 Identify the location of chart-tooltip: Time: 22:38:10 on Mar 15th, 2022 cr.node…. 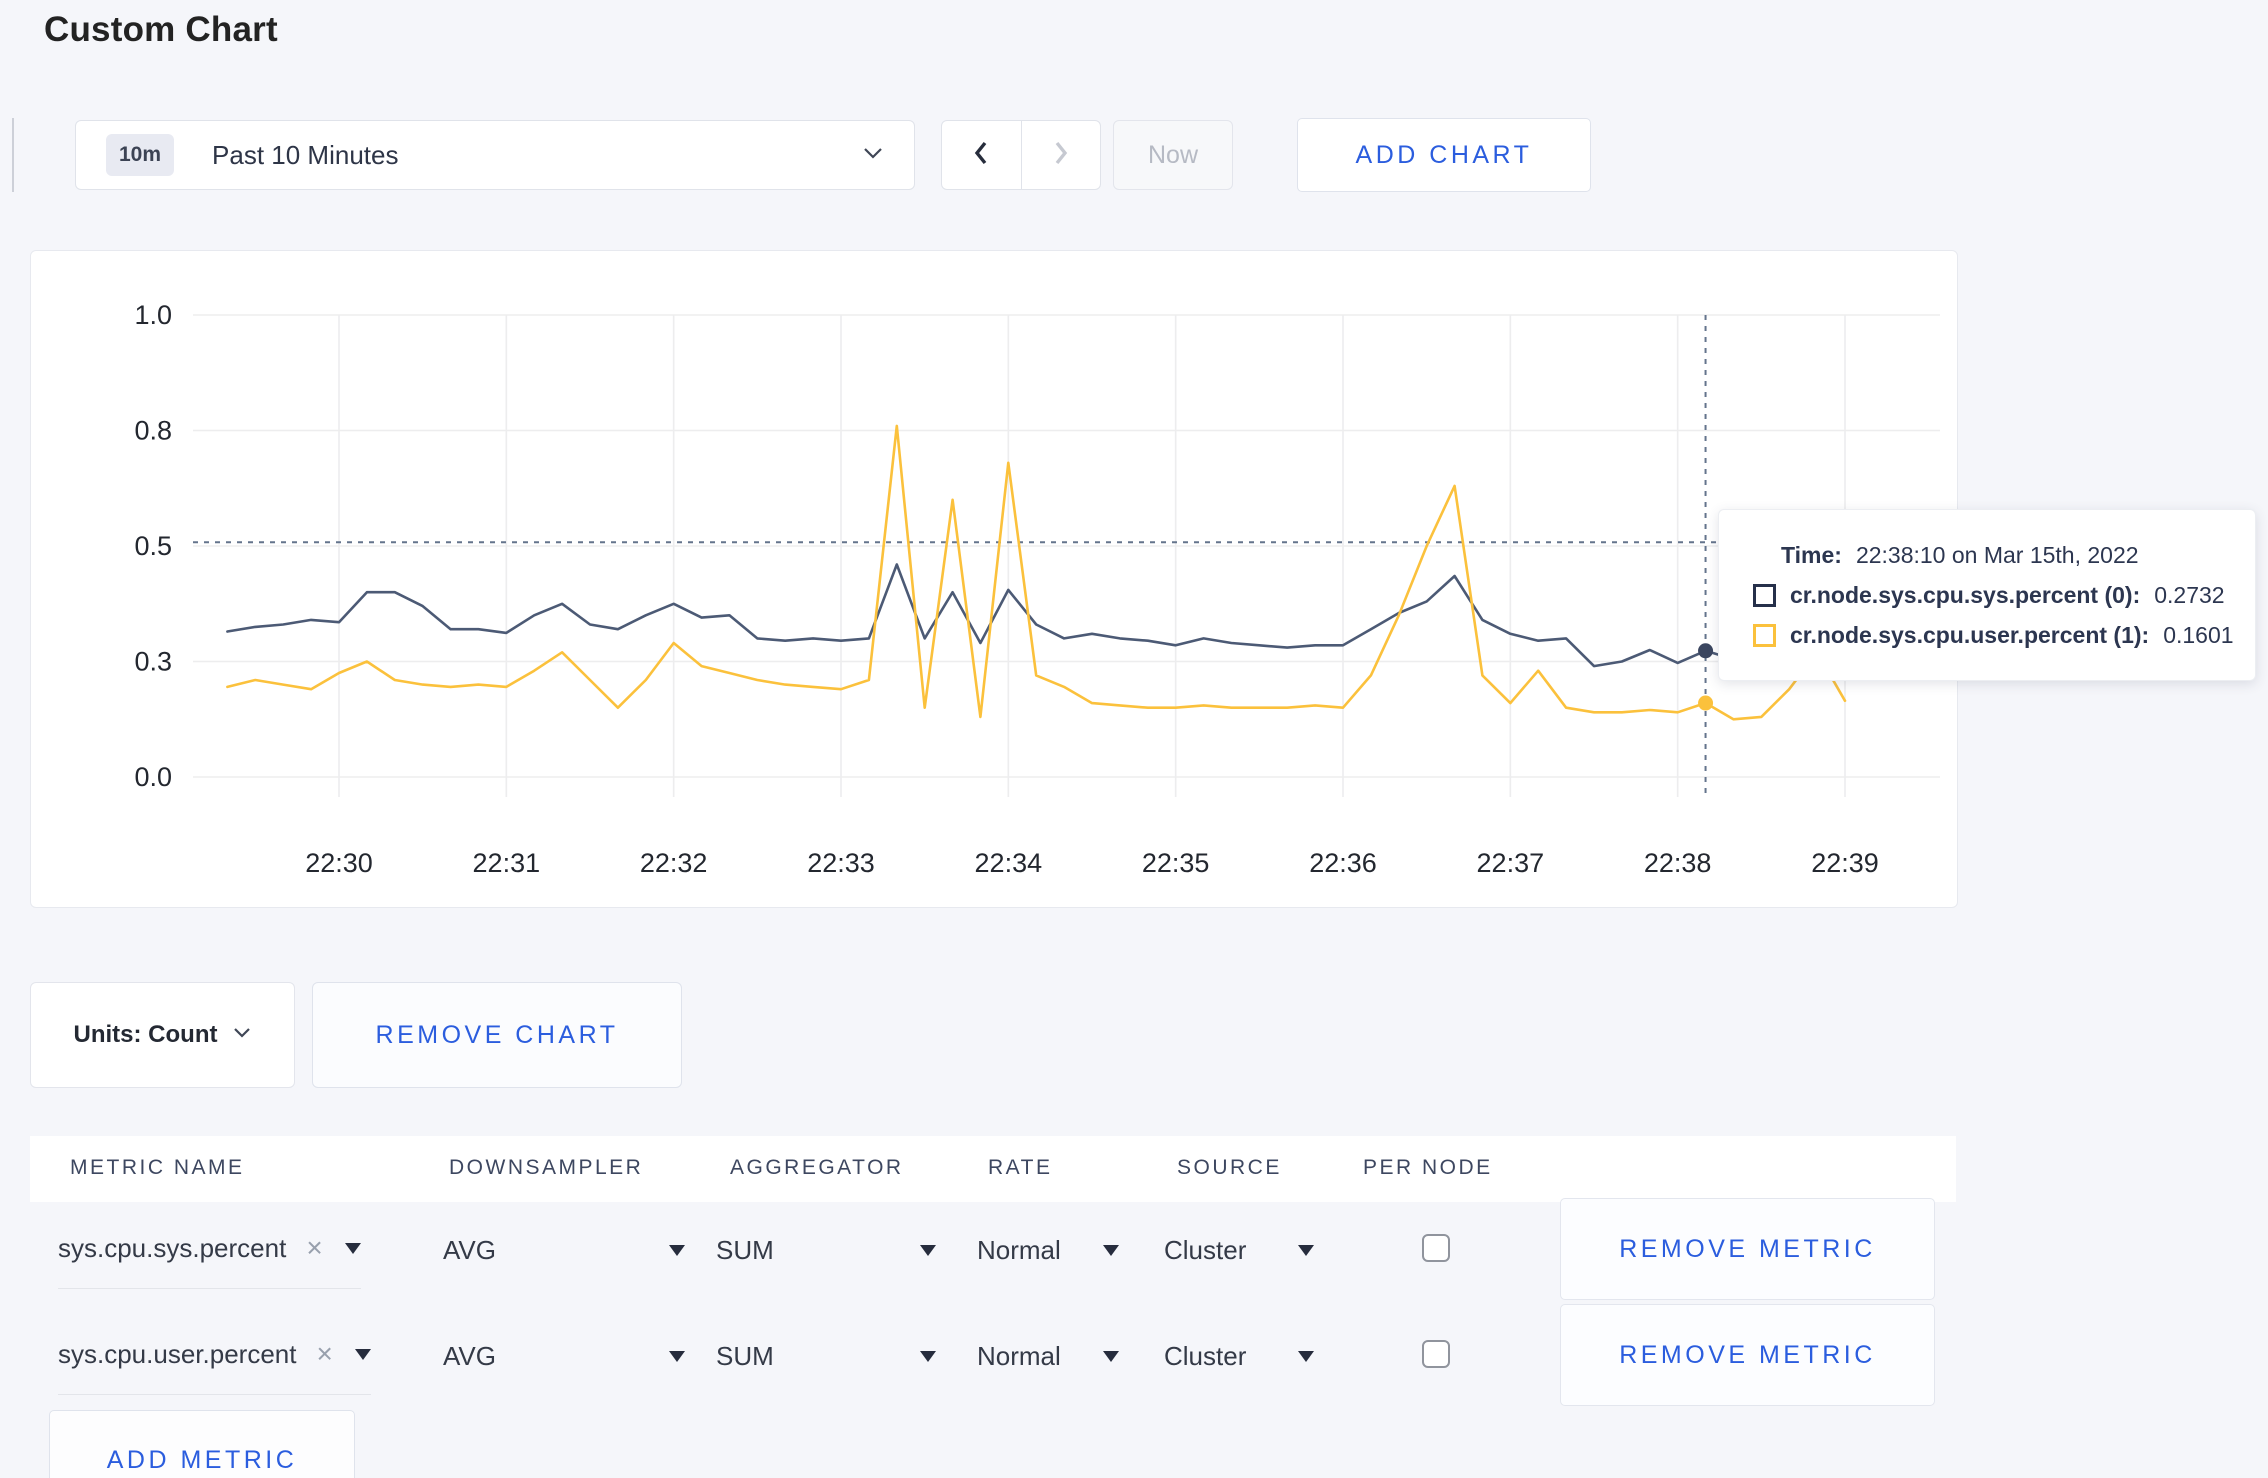
(1987, 595).